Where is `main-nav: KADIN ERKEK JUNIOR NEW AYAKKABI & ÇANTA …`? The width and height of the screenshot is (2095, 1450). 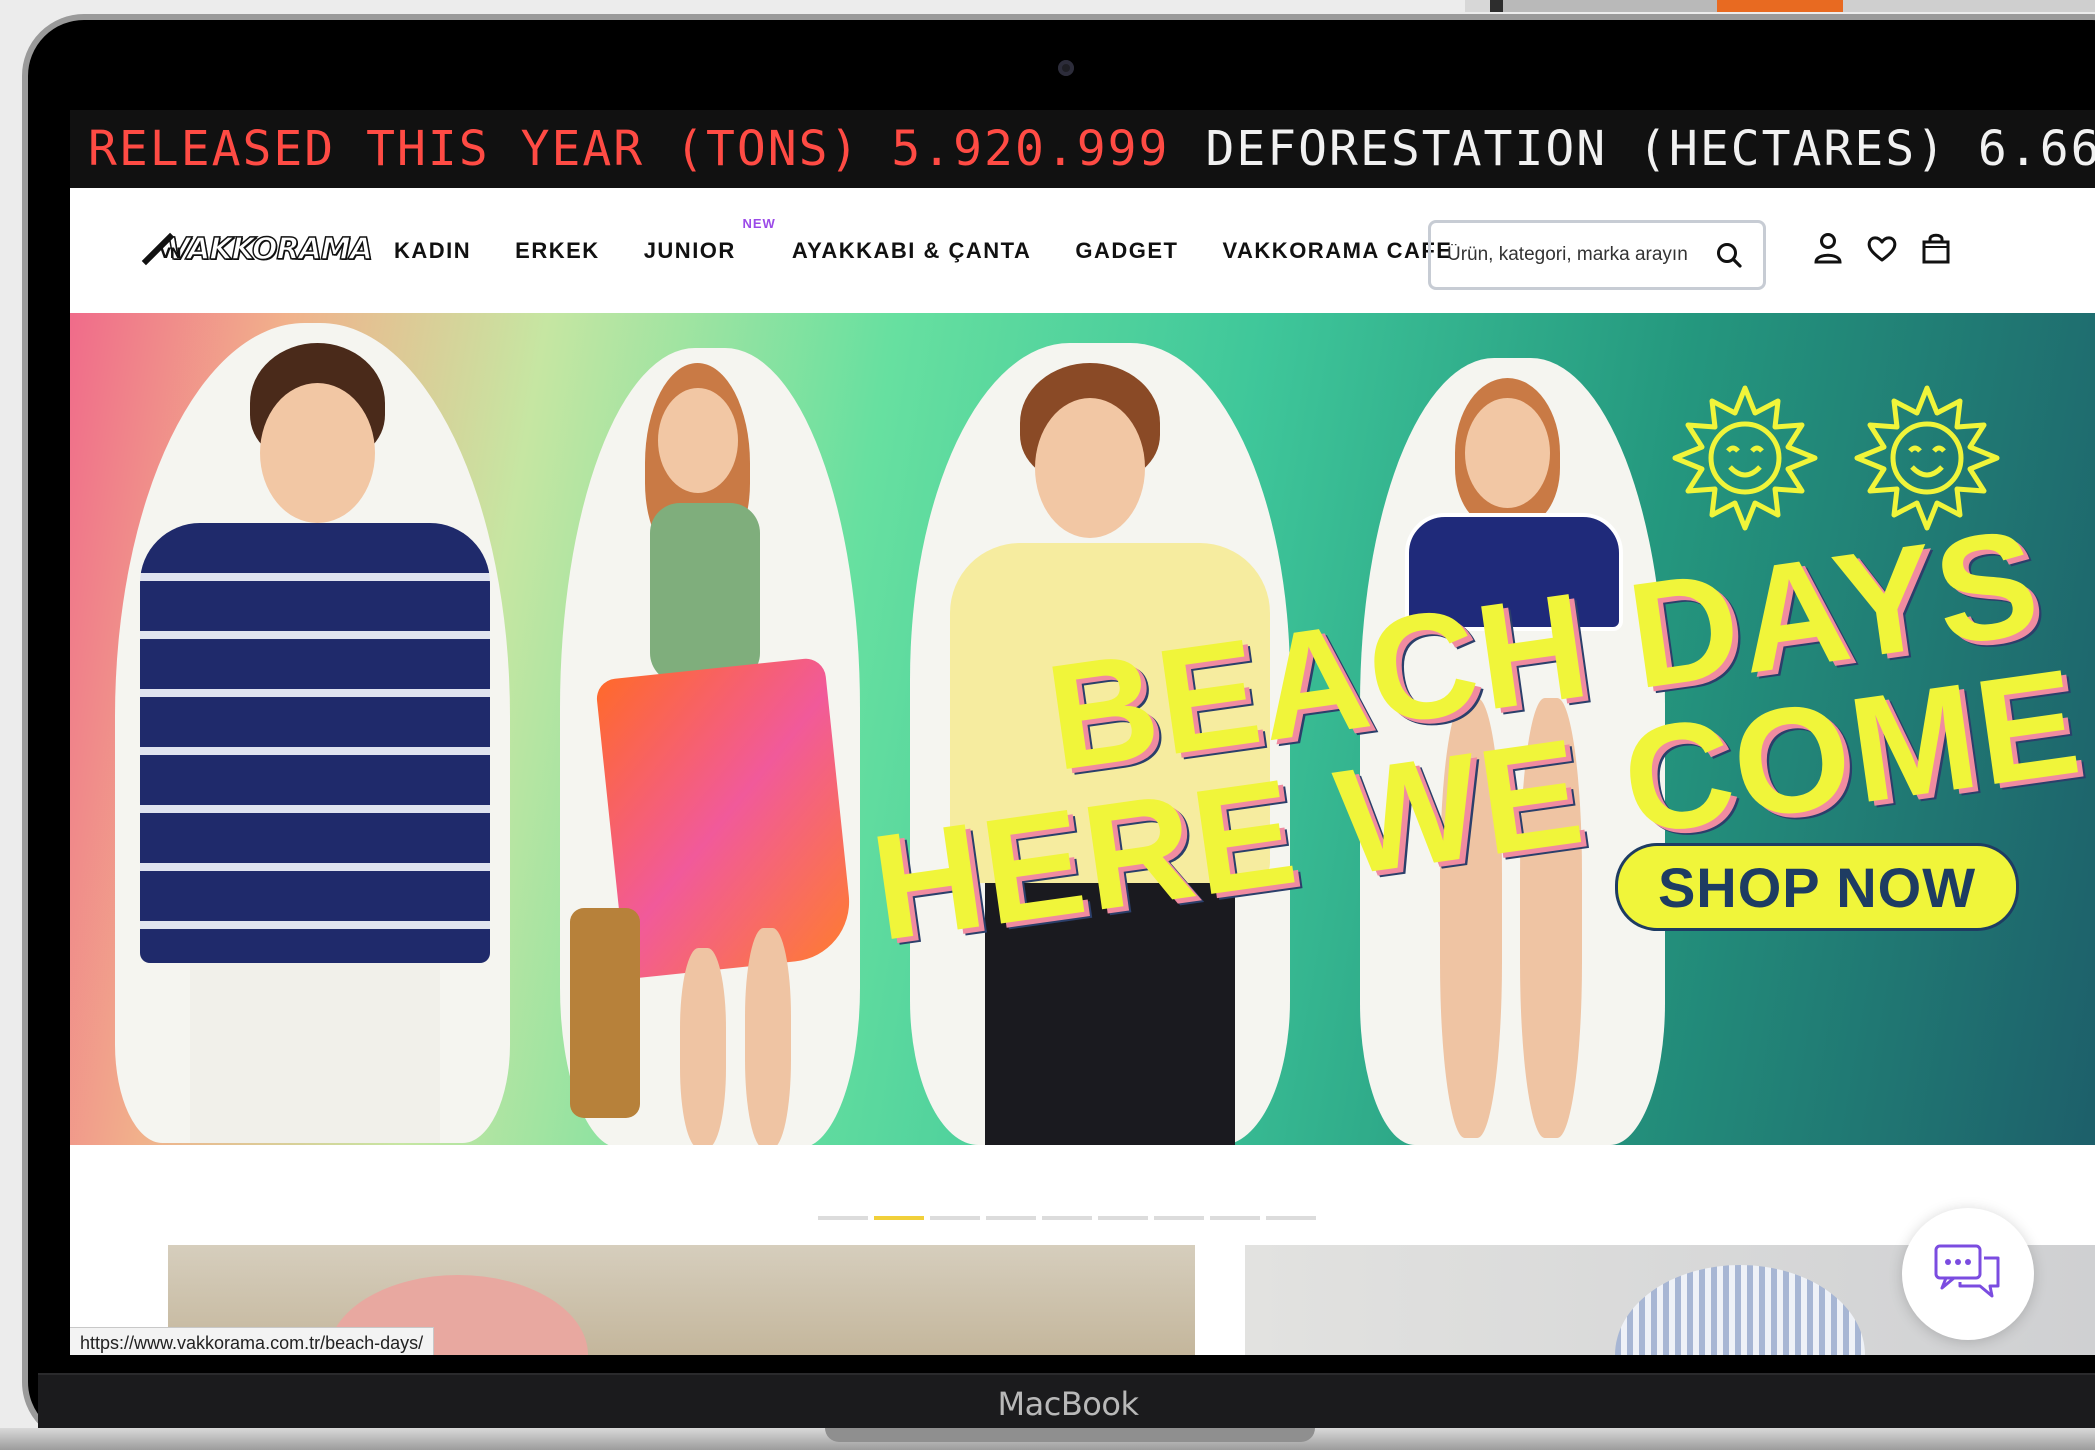
main-nav: KADIN ERKEK JUNIOR NEW AYAKKABI & ÇANTA … is located at coordinates (945, 250).